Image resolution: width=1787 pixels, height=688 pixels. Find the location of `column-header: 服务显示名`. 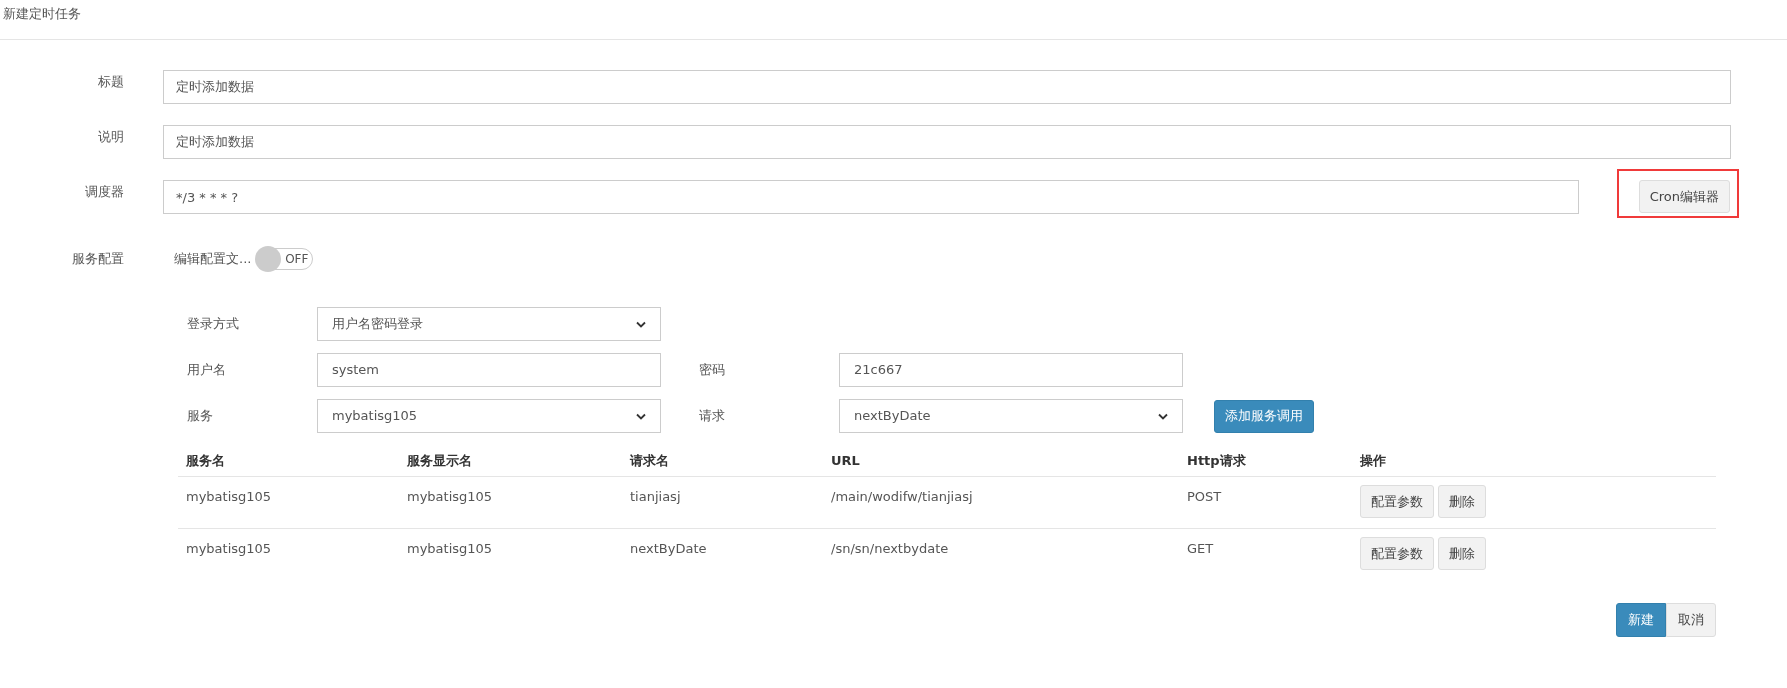

column-header: 服务显示名 is located at coordinates (439, 460).